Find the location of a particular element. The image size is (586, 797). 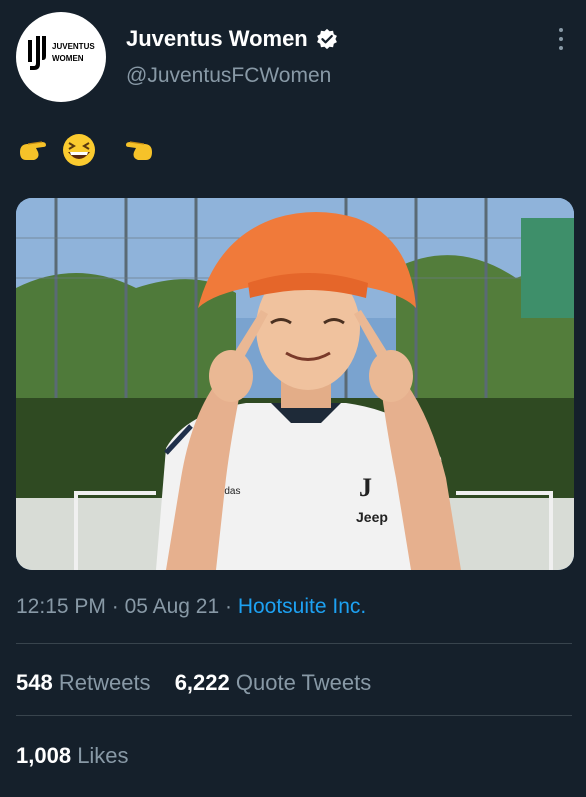

likes-stat: 1,008 Likes is located at coordinates (72, 755).